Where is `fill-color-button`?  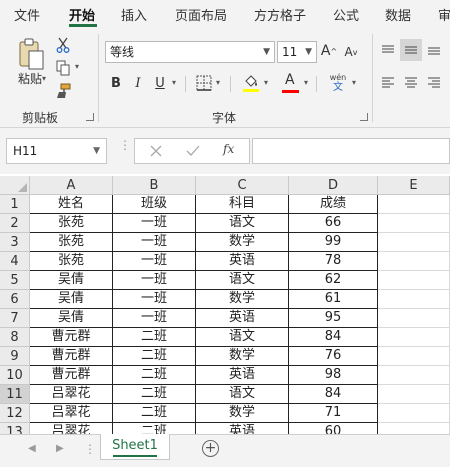 fill-color-button is located at coordinates (251, 83).